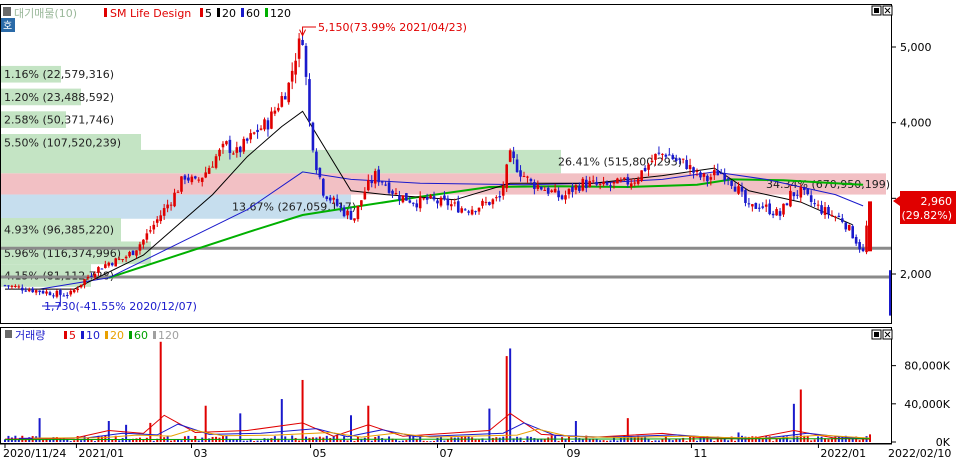 The width and height of the screenshot is (956, 460). I want to click on stock-name: SM Life Design, so click(150, 13).